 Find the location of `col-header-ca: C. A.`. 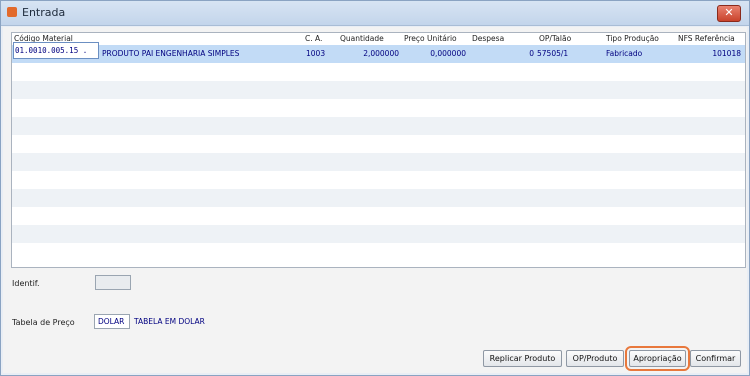

col-header-ca: C. A. is located at coordinates (313, 38).